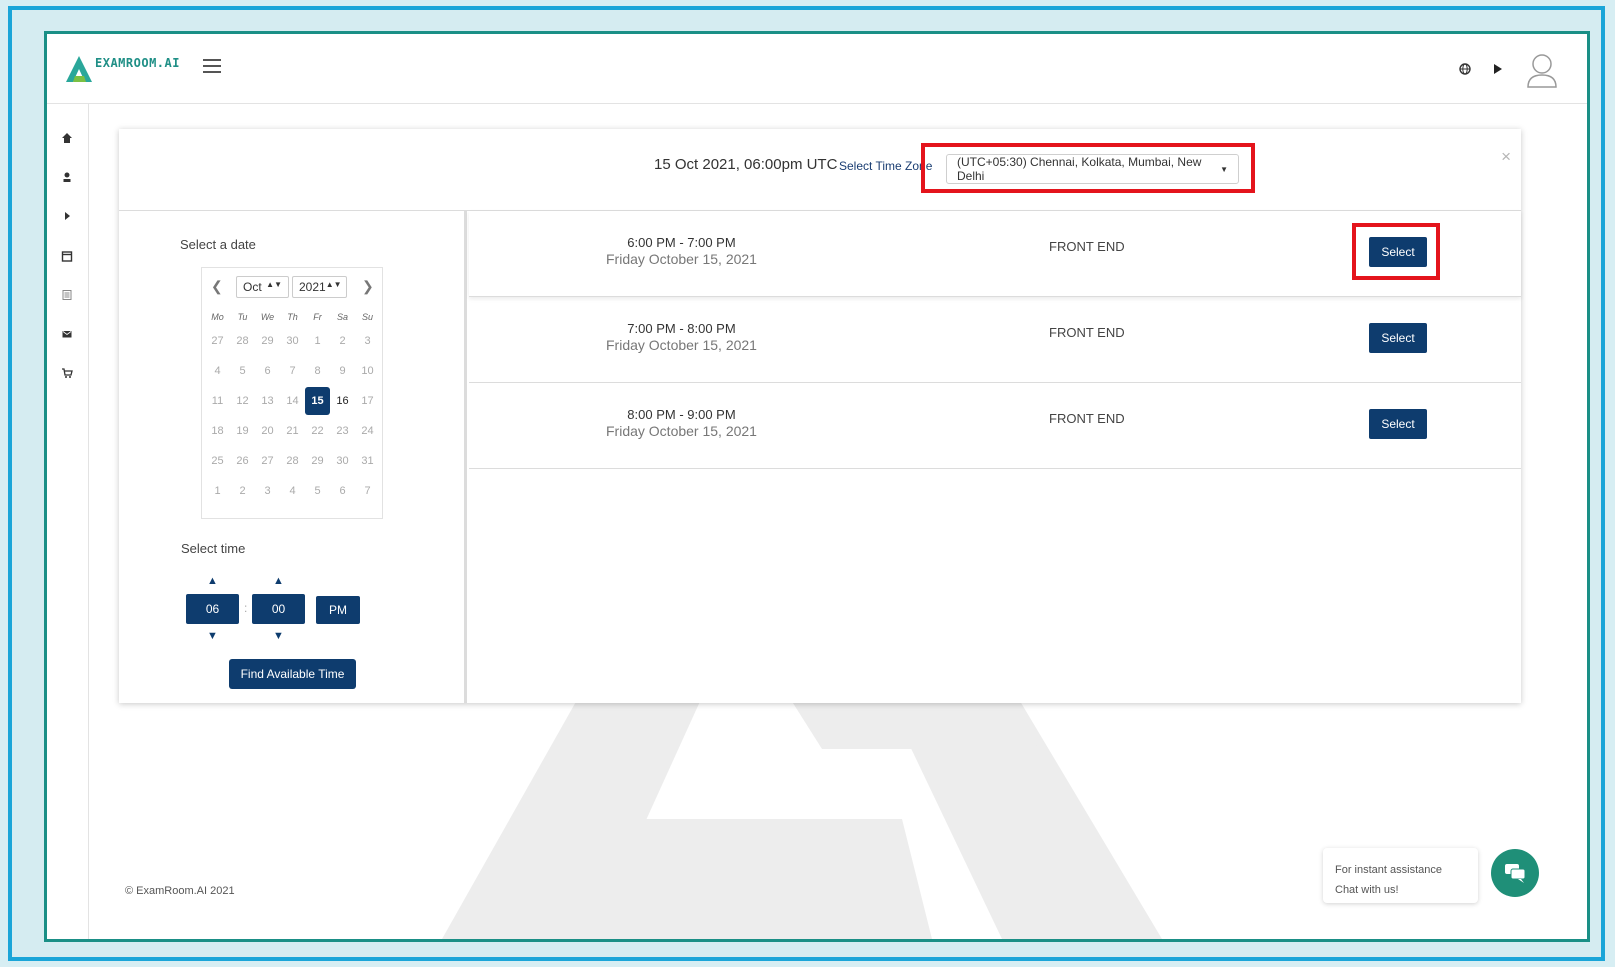 The width and height of the screenshot is (1615, 967). I want to click on weekday-label: Su, so click(367, 317).